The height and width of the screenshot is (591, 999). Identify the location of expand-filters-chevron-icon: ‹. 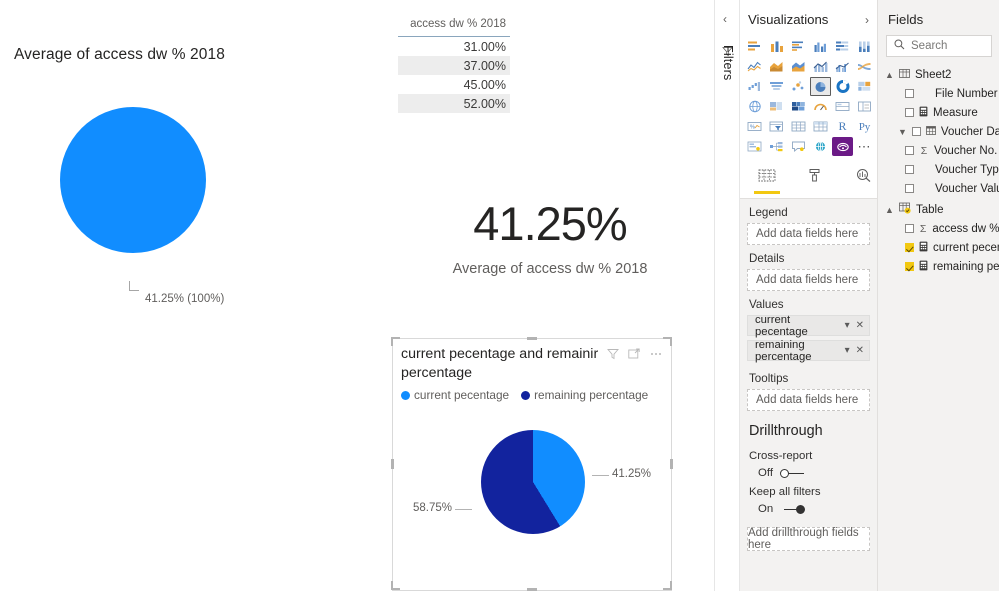
(725, 19).